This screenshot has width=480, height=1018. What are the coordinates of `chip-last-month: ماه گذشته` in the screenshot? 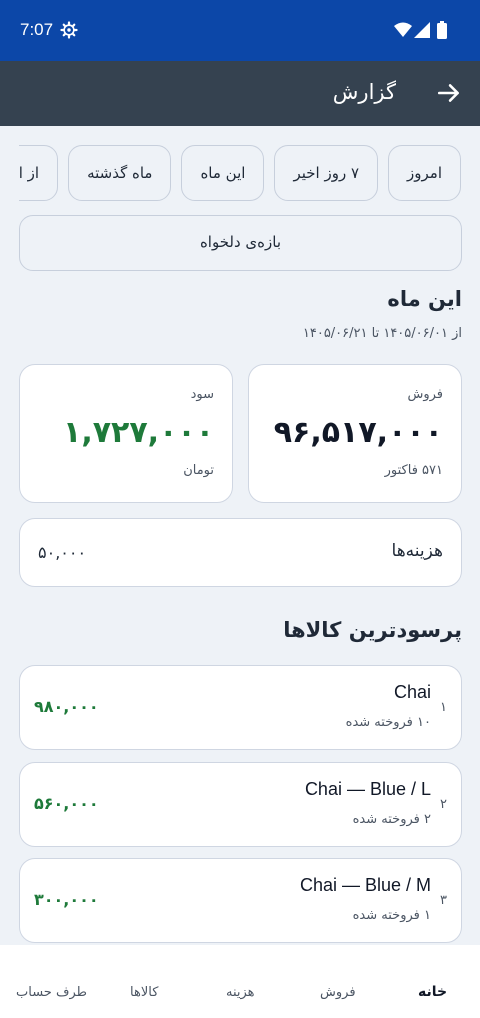 It's located at (120, 173).